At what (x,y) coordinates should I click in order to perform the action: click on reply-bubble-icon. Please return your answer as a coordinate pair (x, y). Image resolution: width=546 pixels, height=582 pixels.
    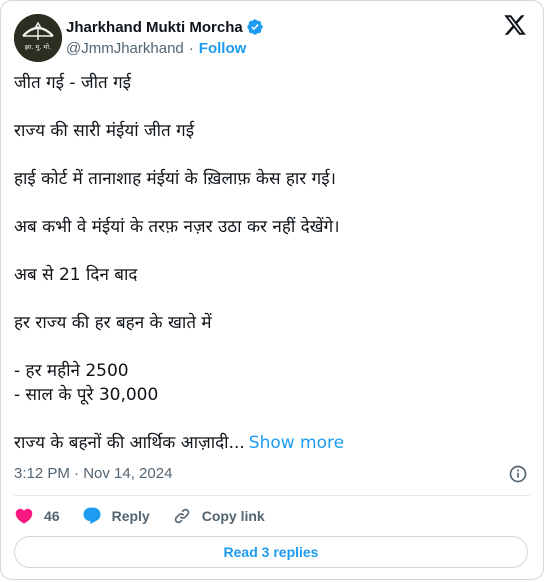
    Looking at the image, I should click on (92, 516).